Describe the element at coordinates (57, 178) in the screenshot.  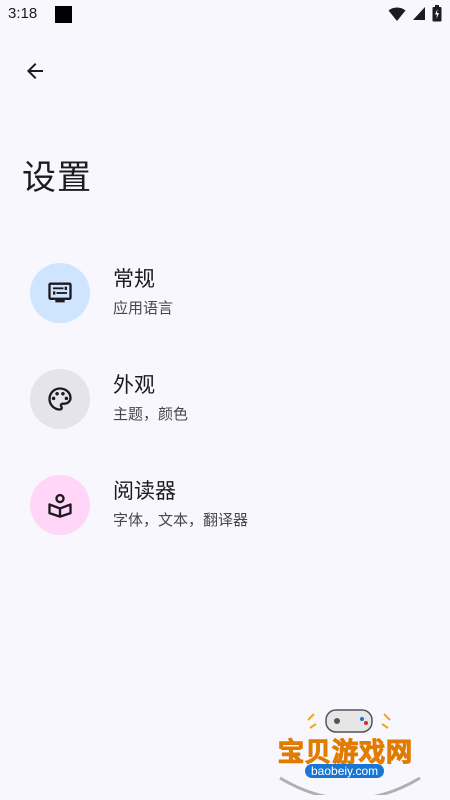
I see `page-title: 设置` at that location.